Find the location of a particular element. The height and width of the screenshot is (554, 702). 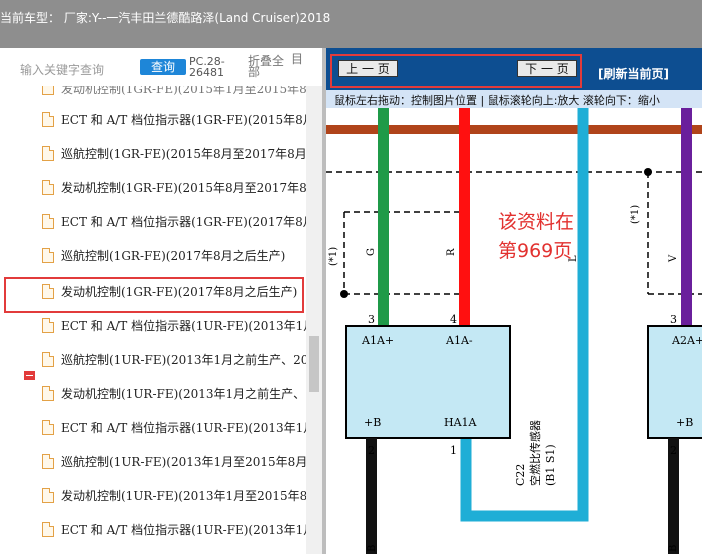

tree-item-label: 发动机控制(1UR-FE)(2013年1月之前生产、 is located at coordinates (183, 394).